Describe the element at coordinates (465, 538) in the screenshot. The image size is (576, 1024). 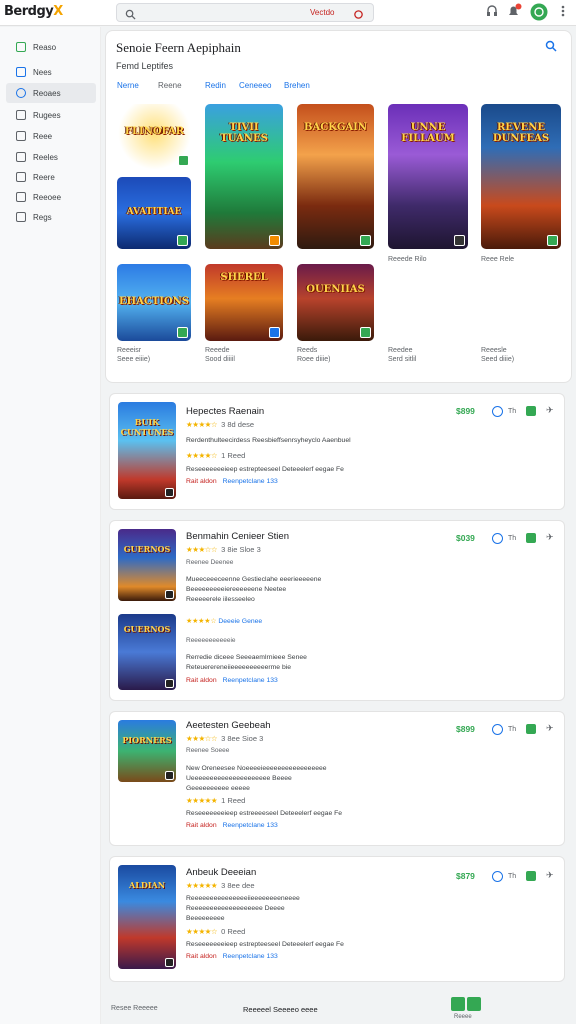
I see `price-label: $039` at that location.